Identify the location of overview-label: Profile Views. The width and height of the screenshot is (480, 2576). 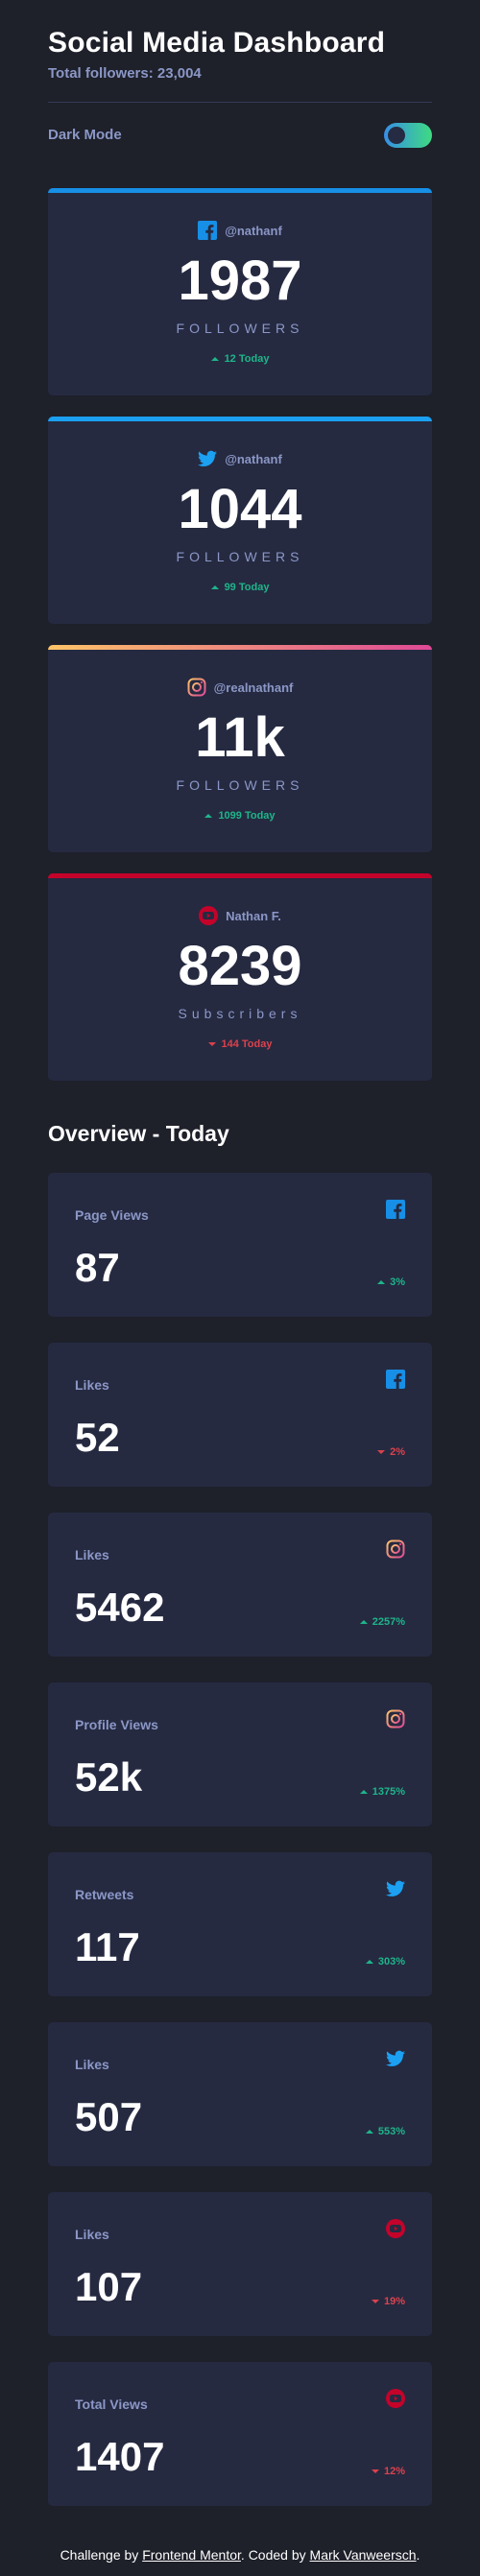
(116, 1724).